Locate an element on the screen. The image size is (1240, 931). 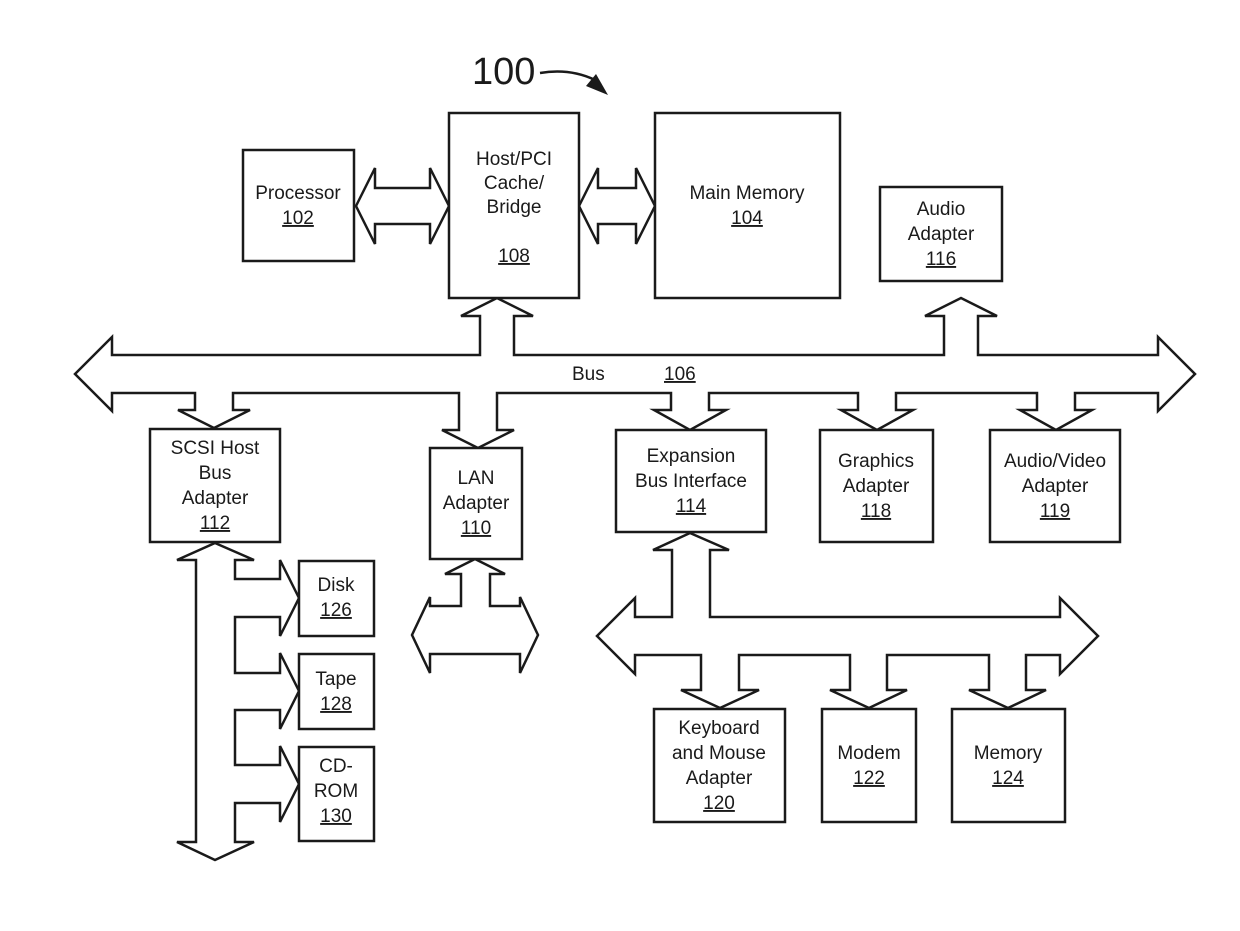
main-memory-box: Main Memory 104 is located at coordinates (747, 205).